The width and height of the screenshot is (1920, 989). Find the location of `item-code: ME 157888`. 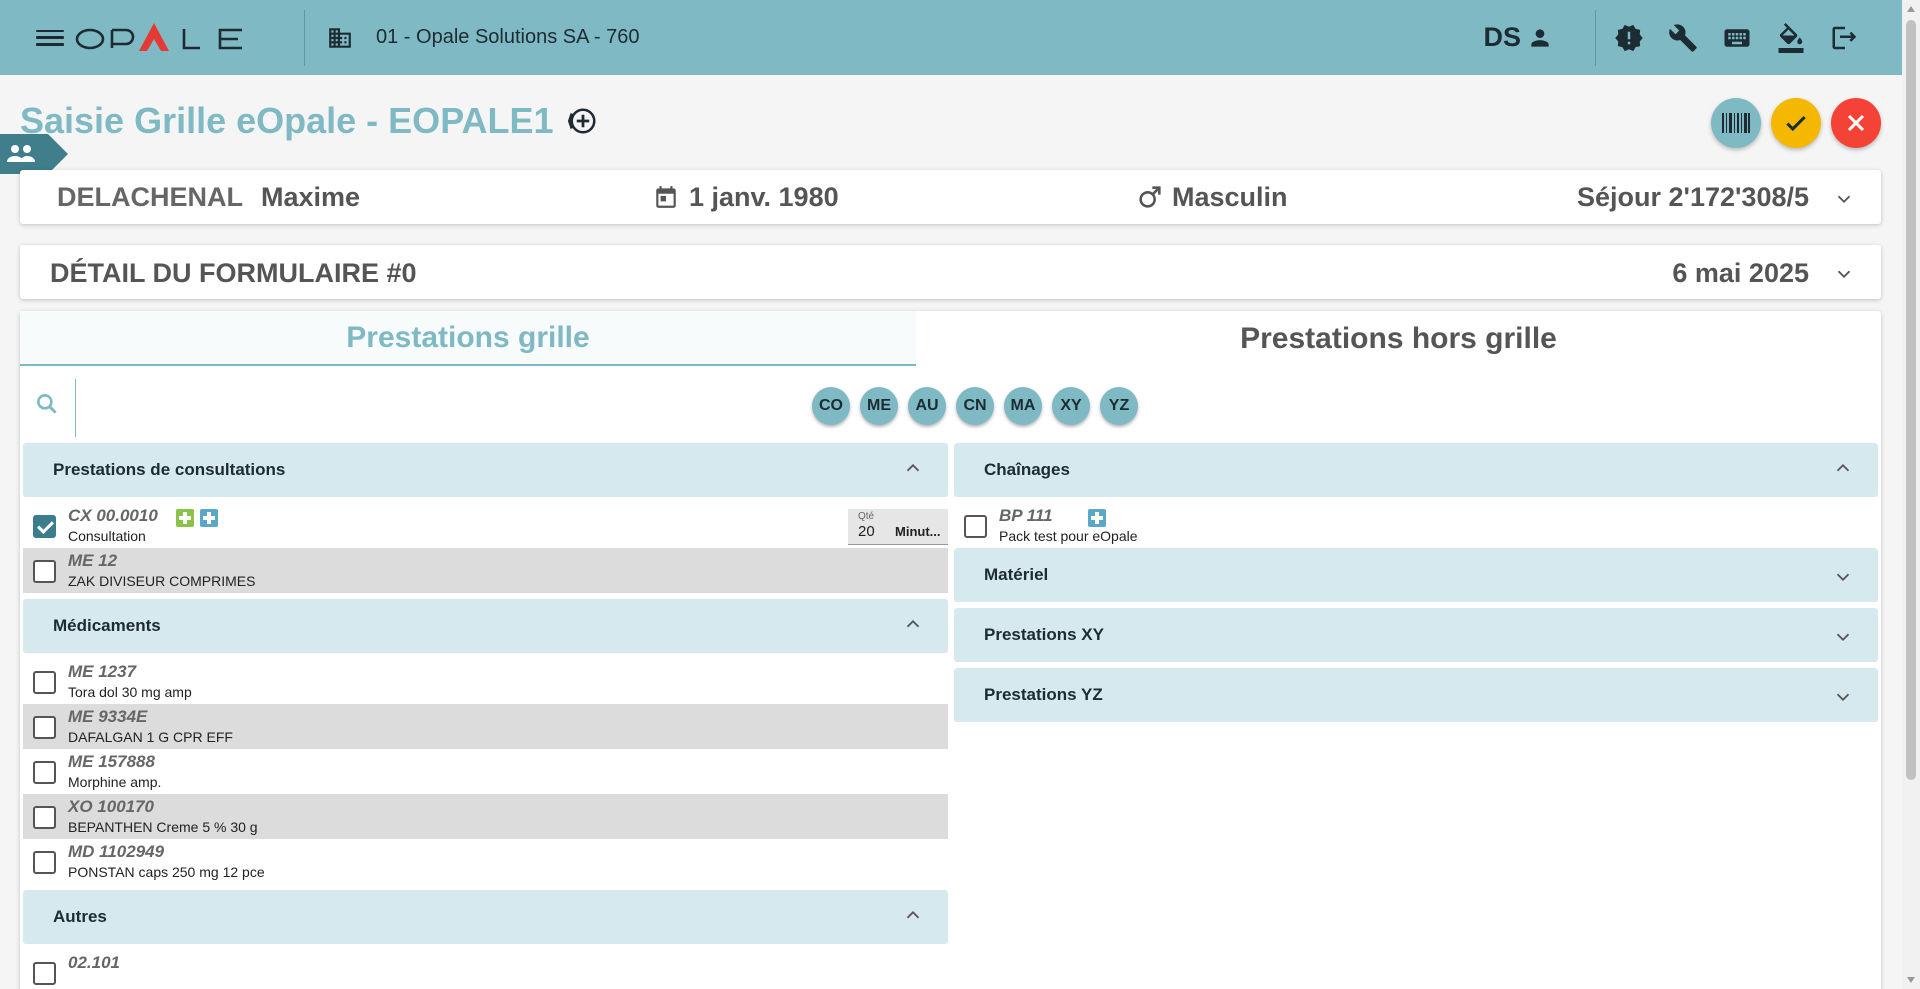

item-code: ME 157888 is located at coordinates (111, 761).